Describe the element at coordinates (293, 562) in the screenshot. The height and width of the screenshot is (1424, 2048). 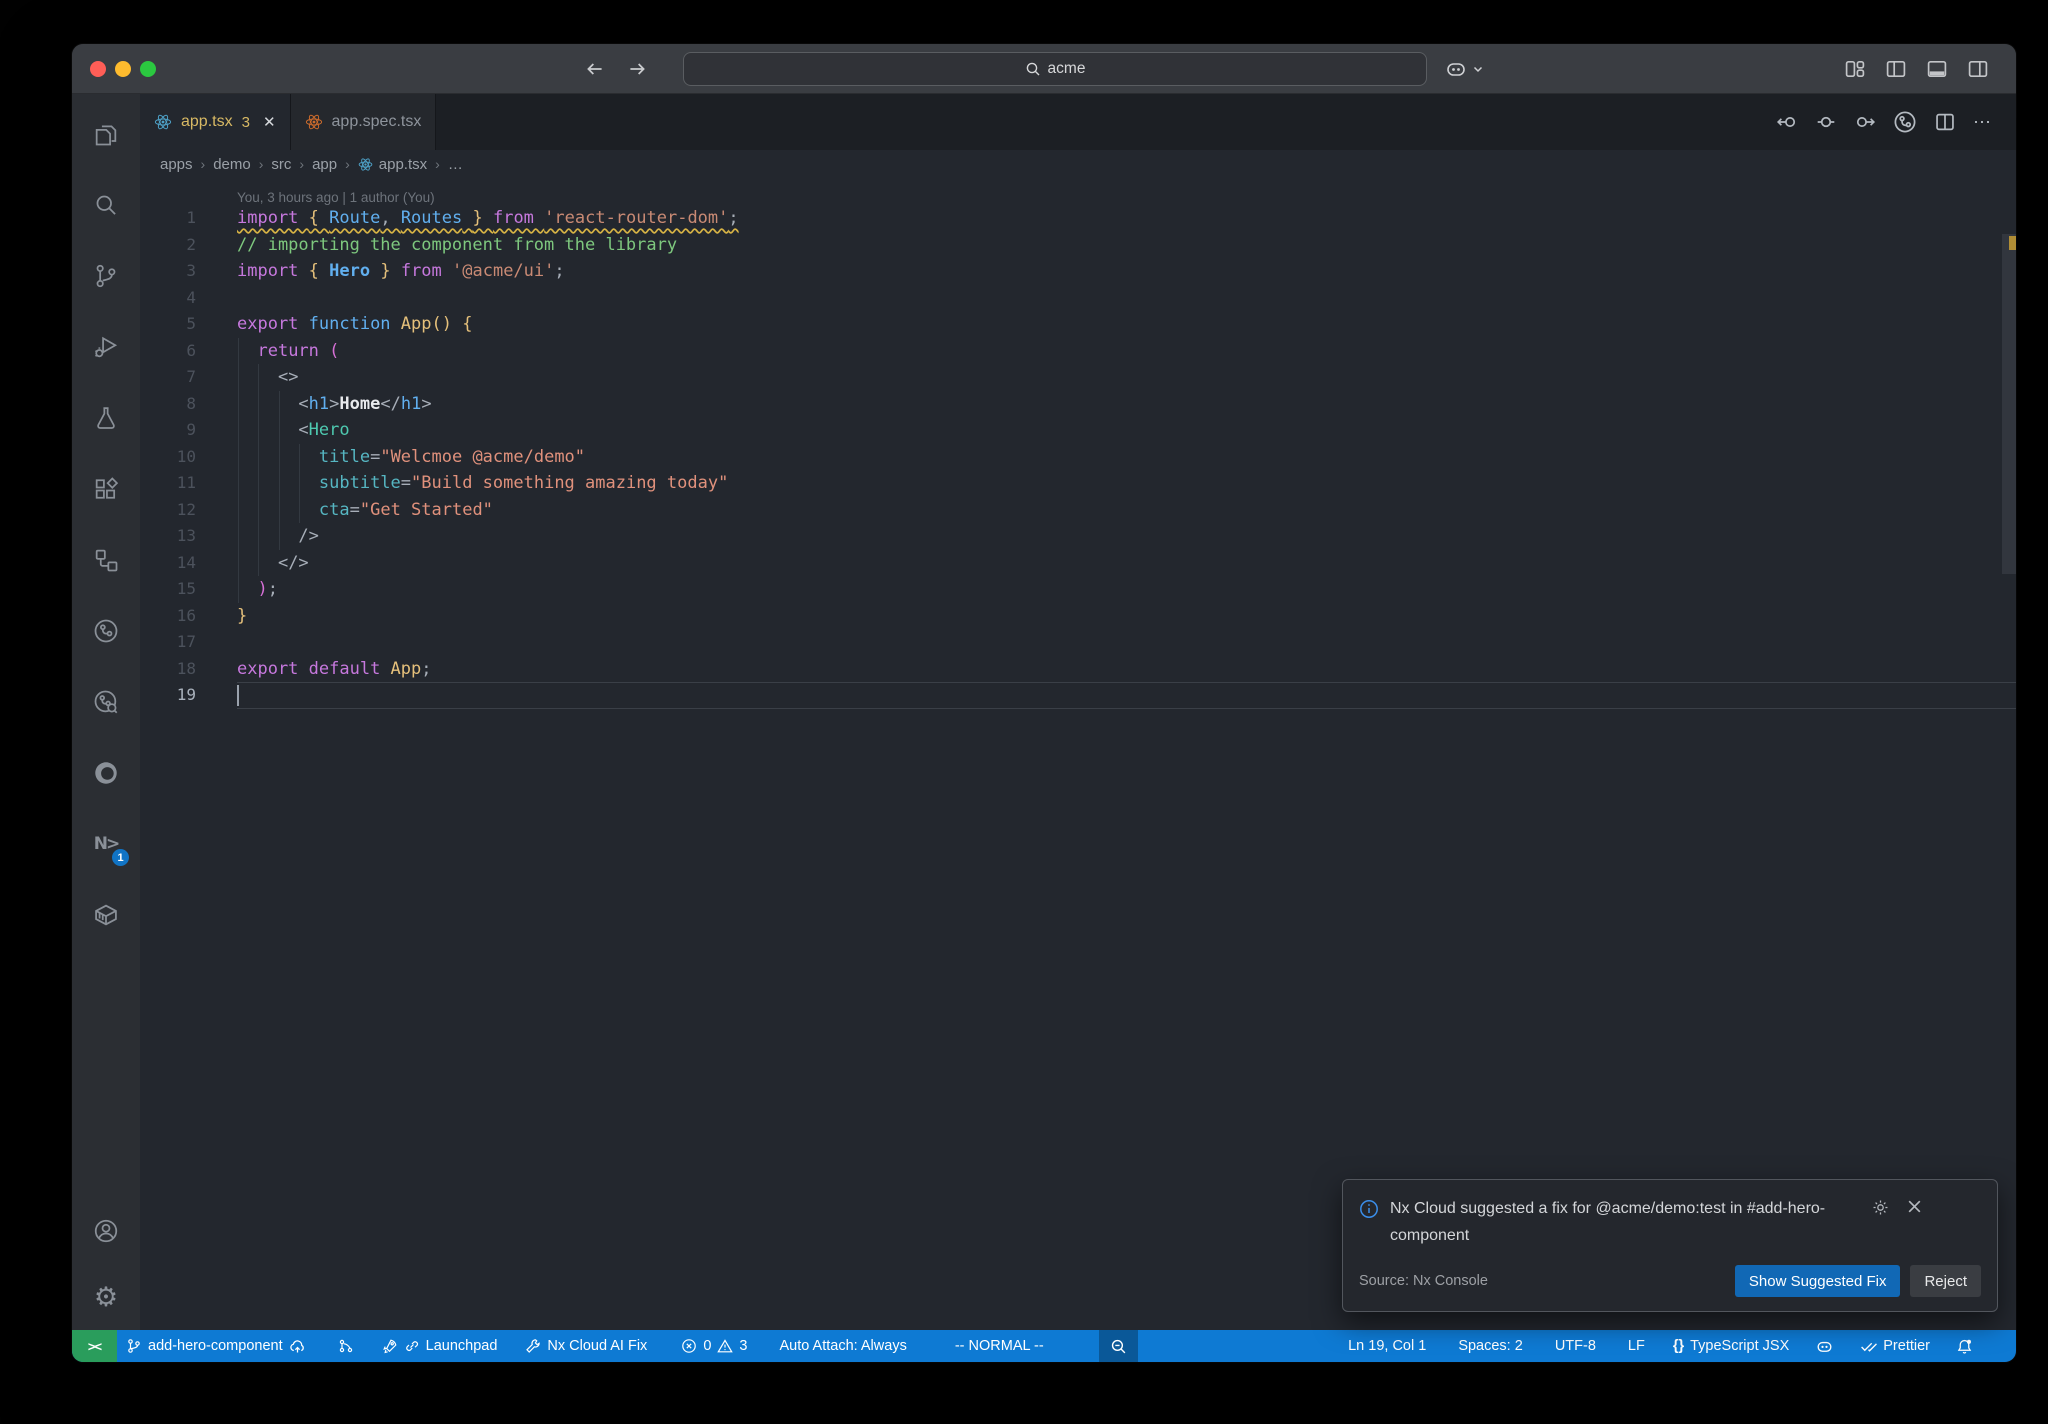
I see `code-token: </>` at that location.